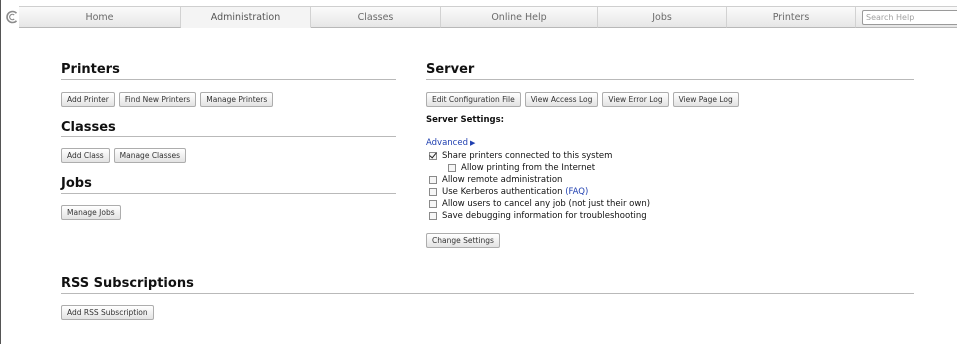 Image resolution: width=957 pixels, height=344 pixels. Describe the element at coordinates (635, 99) in the screenshot. I see `view-error-log-button: View Error Log` at that location.